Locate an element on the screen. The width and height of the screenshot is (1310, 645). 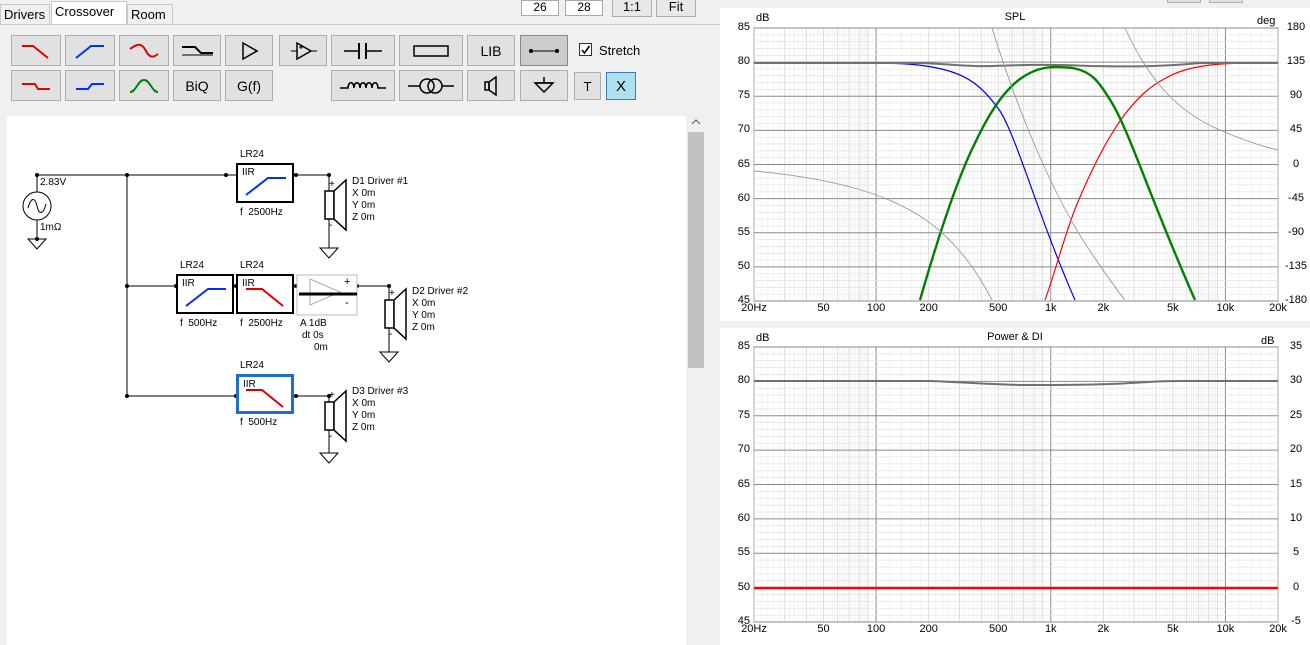
spl-left-tick: 80 is located at coordinates (743, 61).